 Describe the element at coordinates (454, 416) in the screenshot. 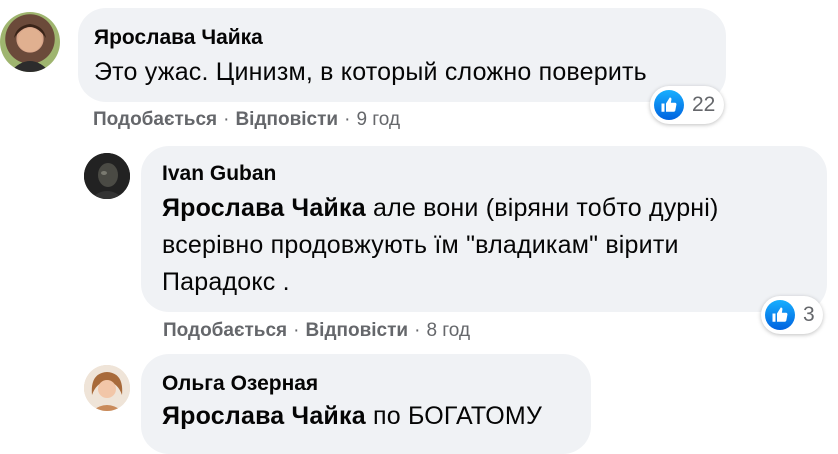

I see `comment-text-part: по БОГАТОМУ` at that location.